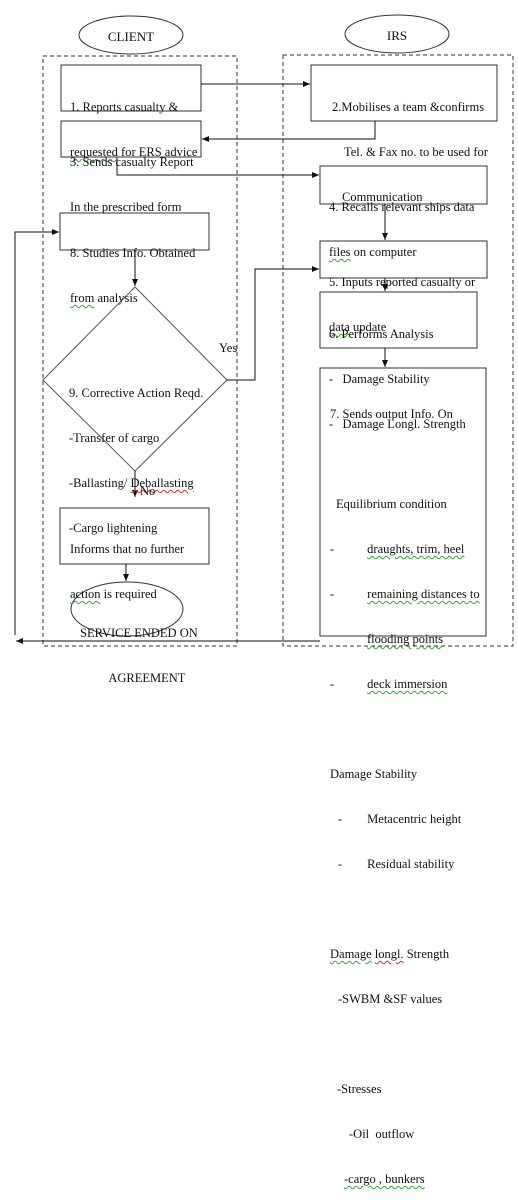  I want to click on node-7-item: - Metacentric height, so click(405, 819).